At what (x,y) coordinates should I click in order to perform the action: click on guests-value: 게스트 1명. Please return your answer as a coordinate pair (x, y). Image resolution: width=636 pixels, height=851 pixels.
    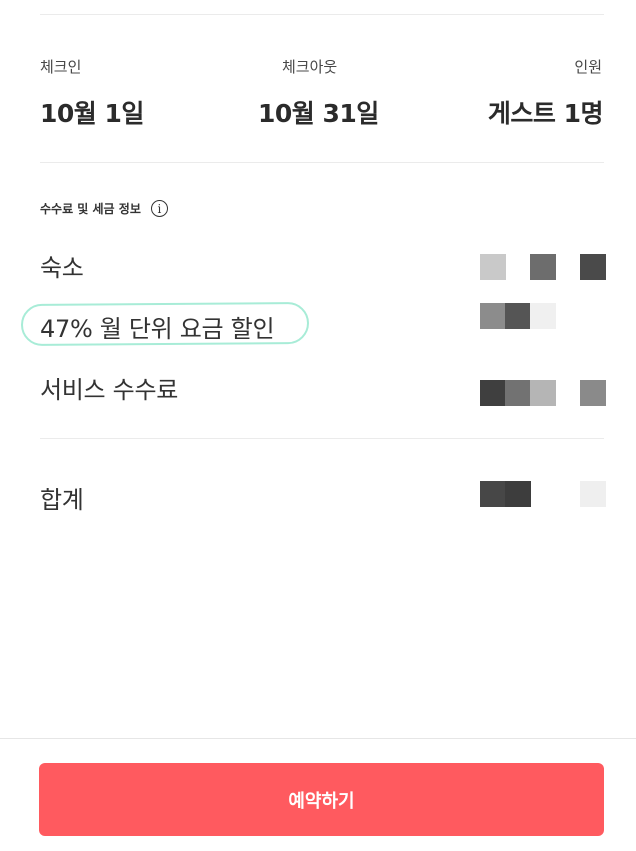
    Looking at the image, I should click on (546, 112).